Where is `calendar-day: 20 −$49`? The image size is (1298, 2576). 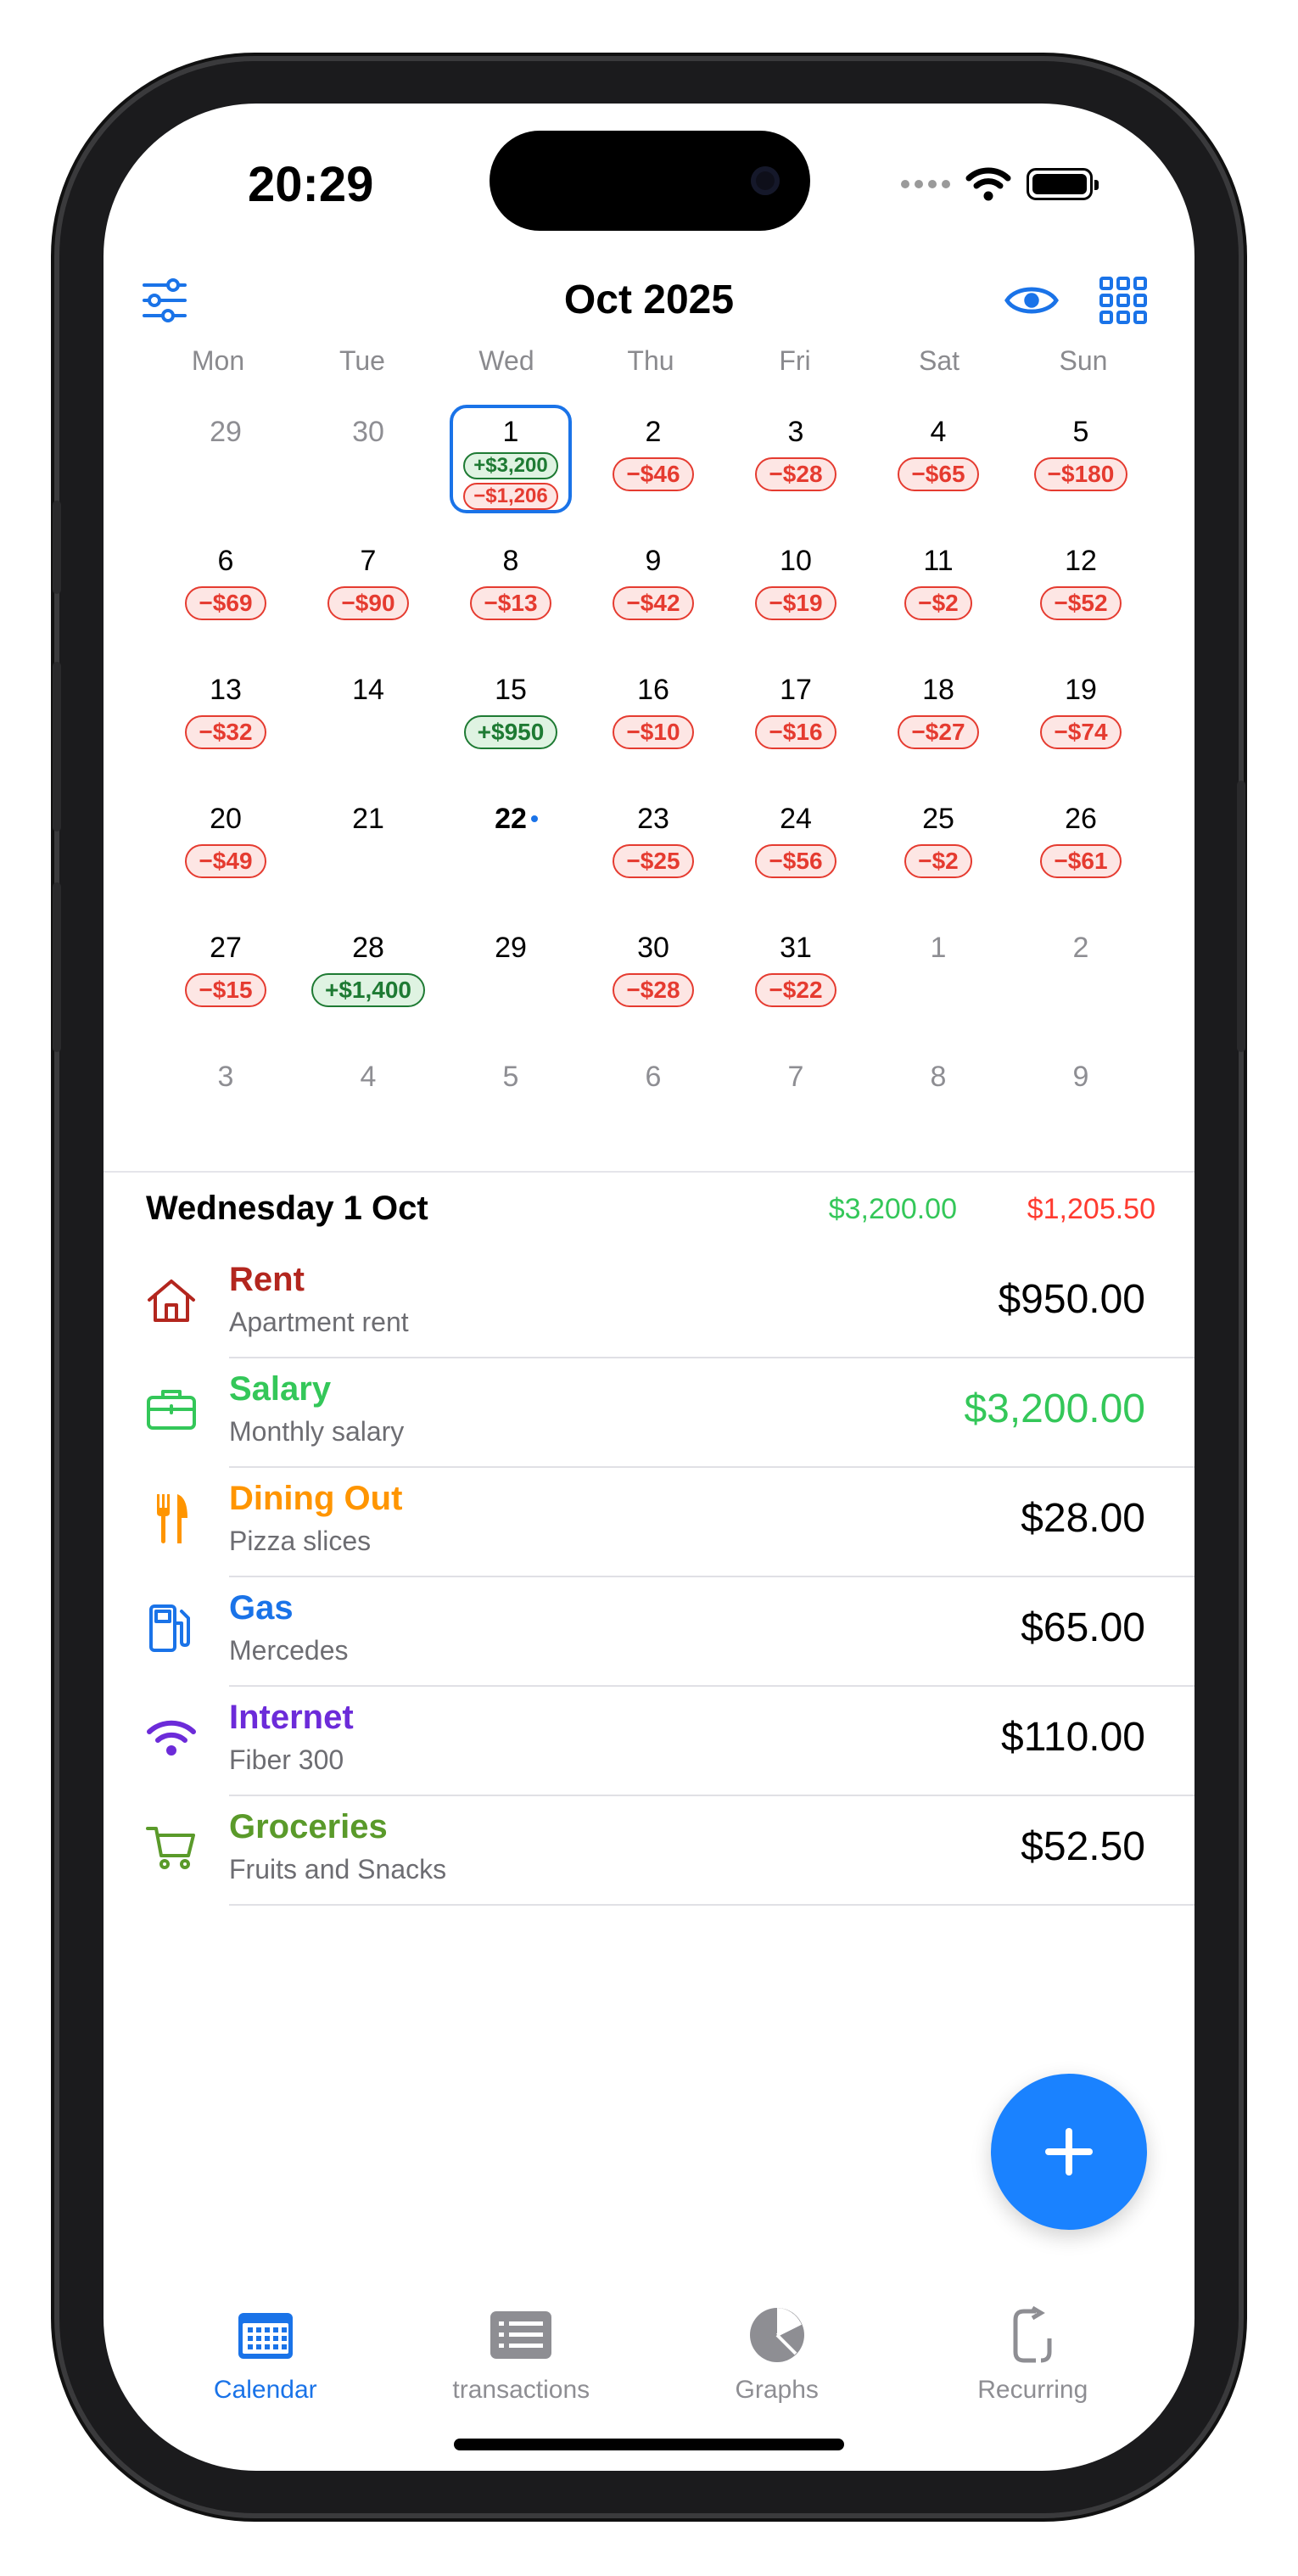 calendar-day: 20 −$49 is located at coordinates (225, 848).